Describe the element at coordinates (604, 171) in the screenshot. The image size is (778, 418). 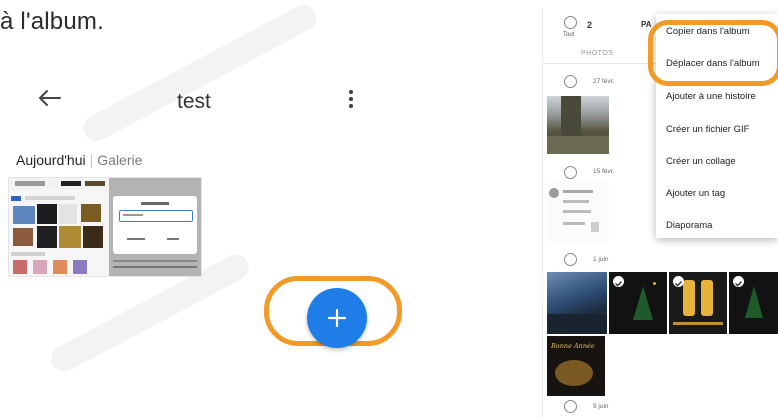
I see `section-date: 15 févr.` at that location.